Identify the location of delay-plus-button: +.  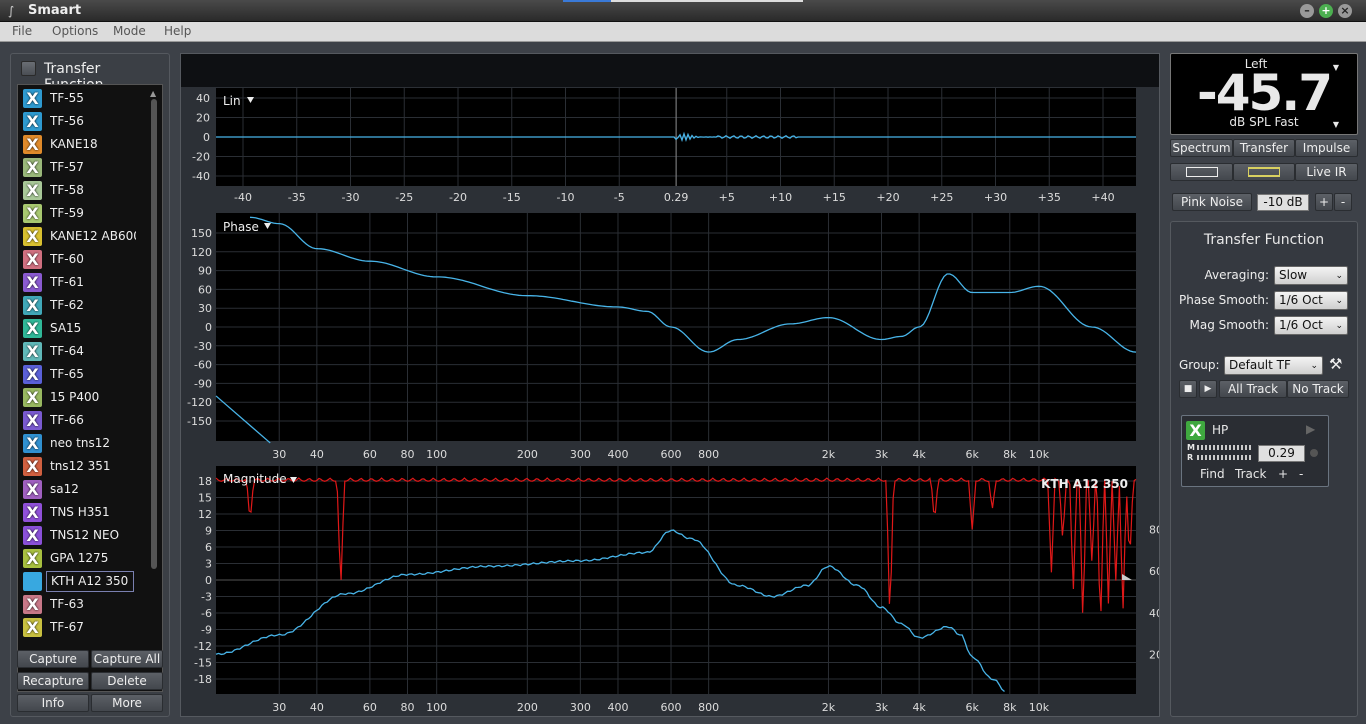
(1283, 474).